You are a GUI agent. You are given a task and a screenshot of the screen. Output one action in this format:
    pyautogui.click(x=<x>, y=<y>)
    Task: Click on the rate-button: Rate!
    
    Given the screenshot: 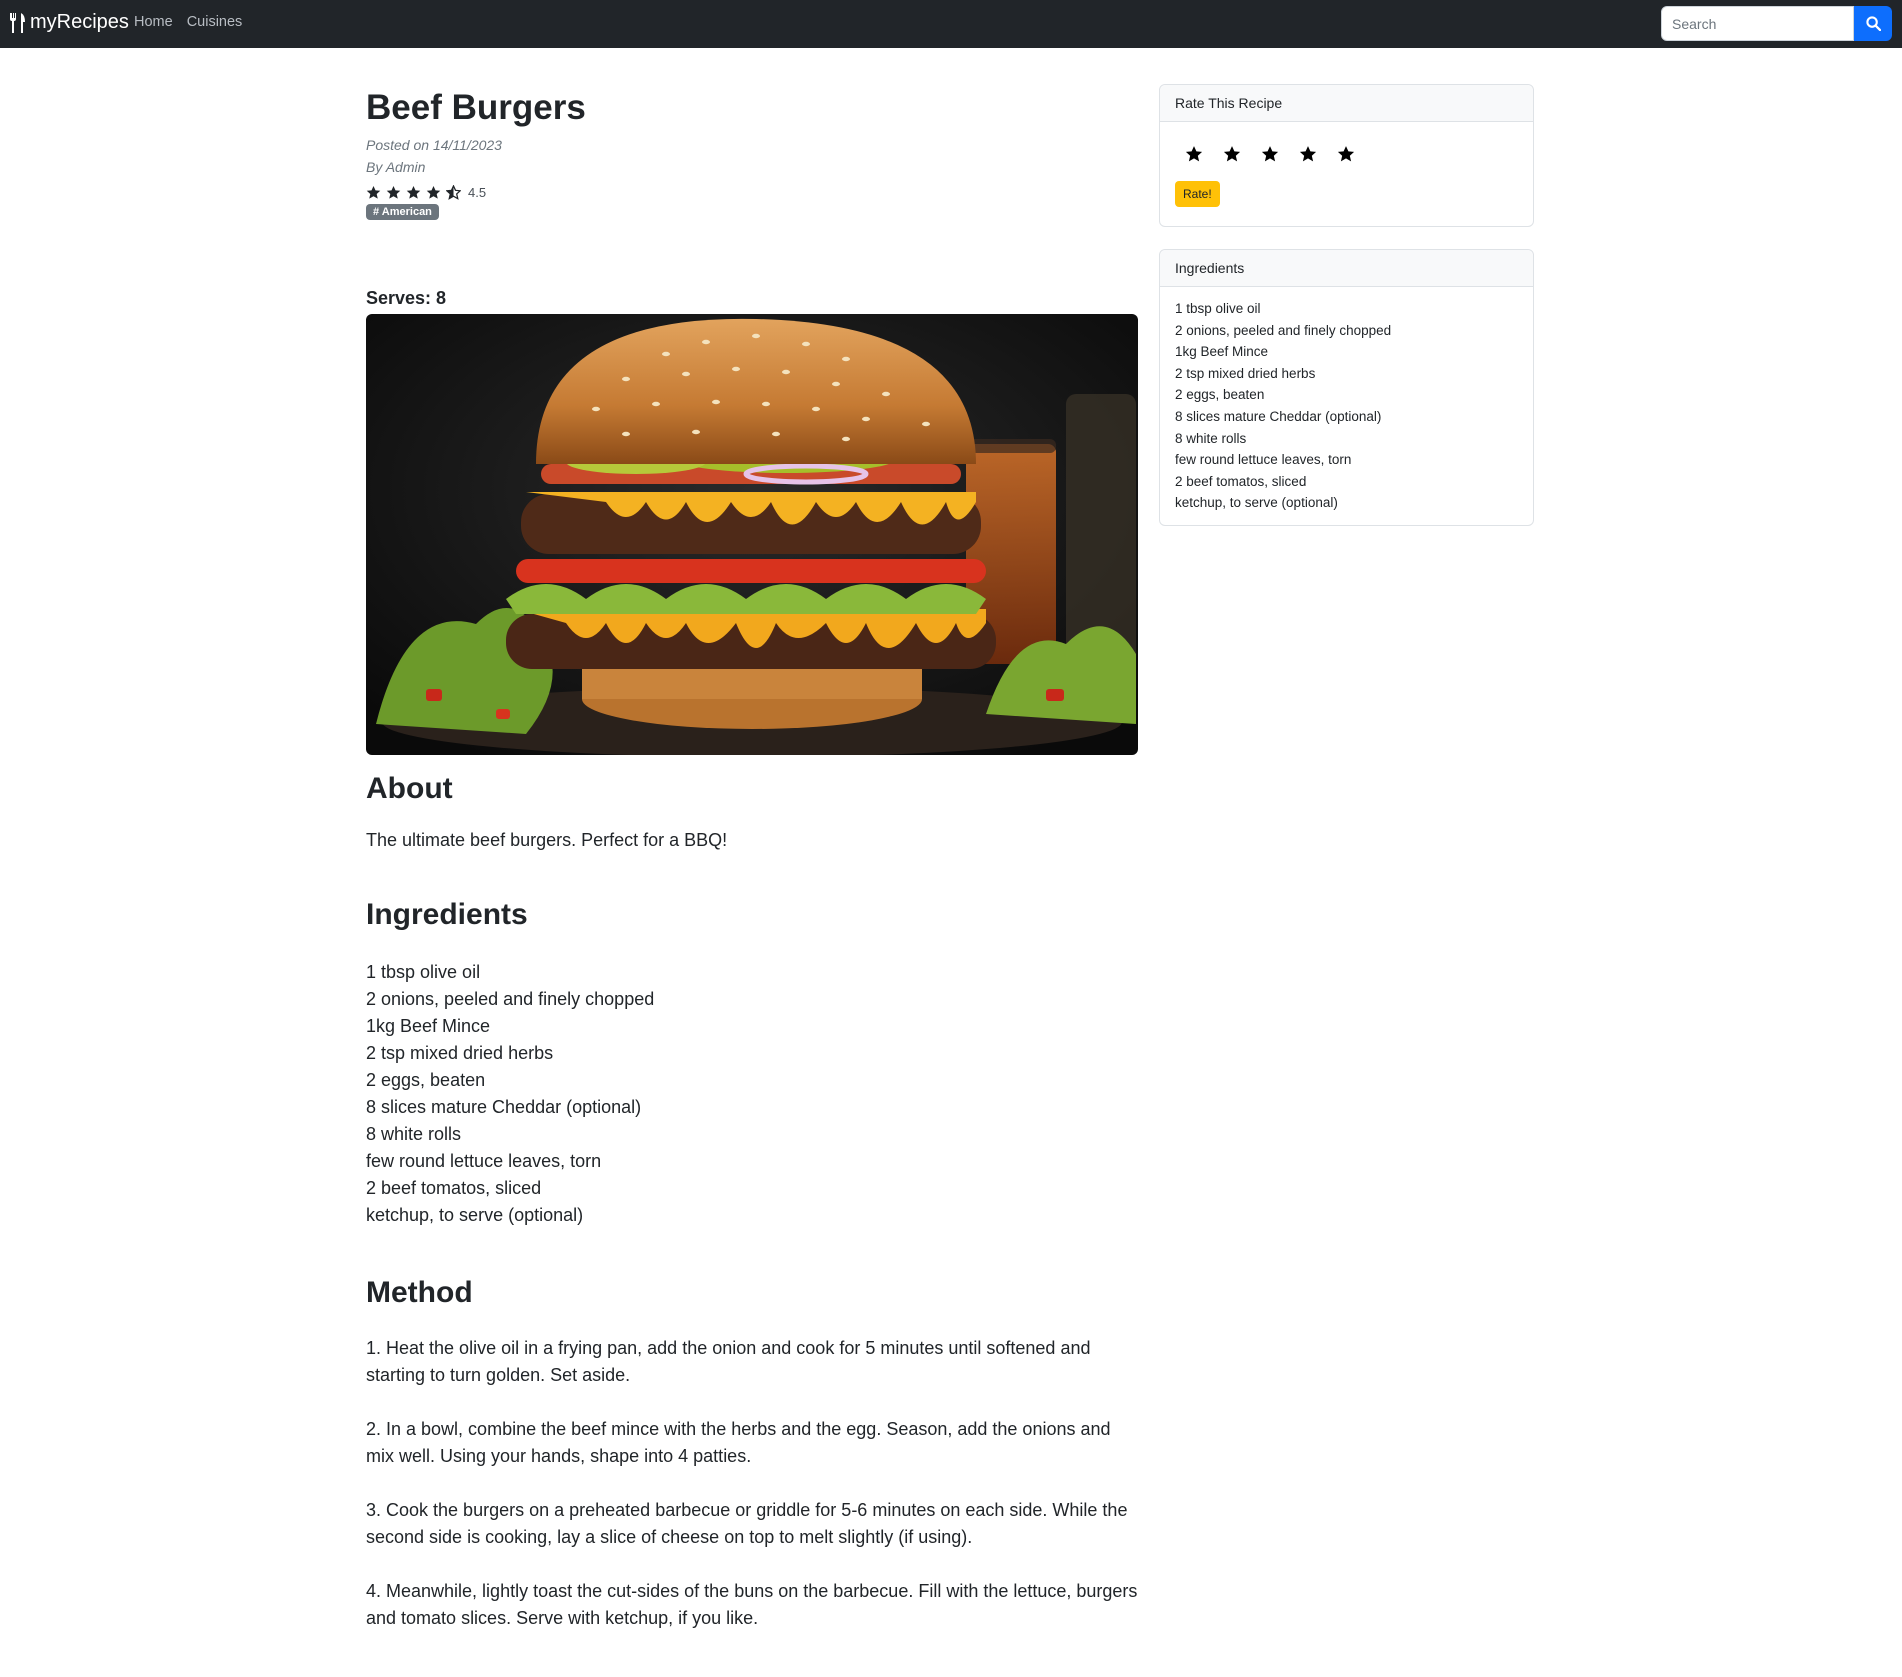 What is the action you would take?
    pyautogui.click(x=1197, y=194)
    